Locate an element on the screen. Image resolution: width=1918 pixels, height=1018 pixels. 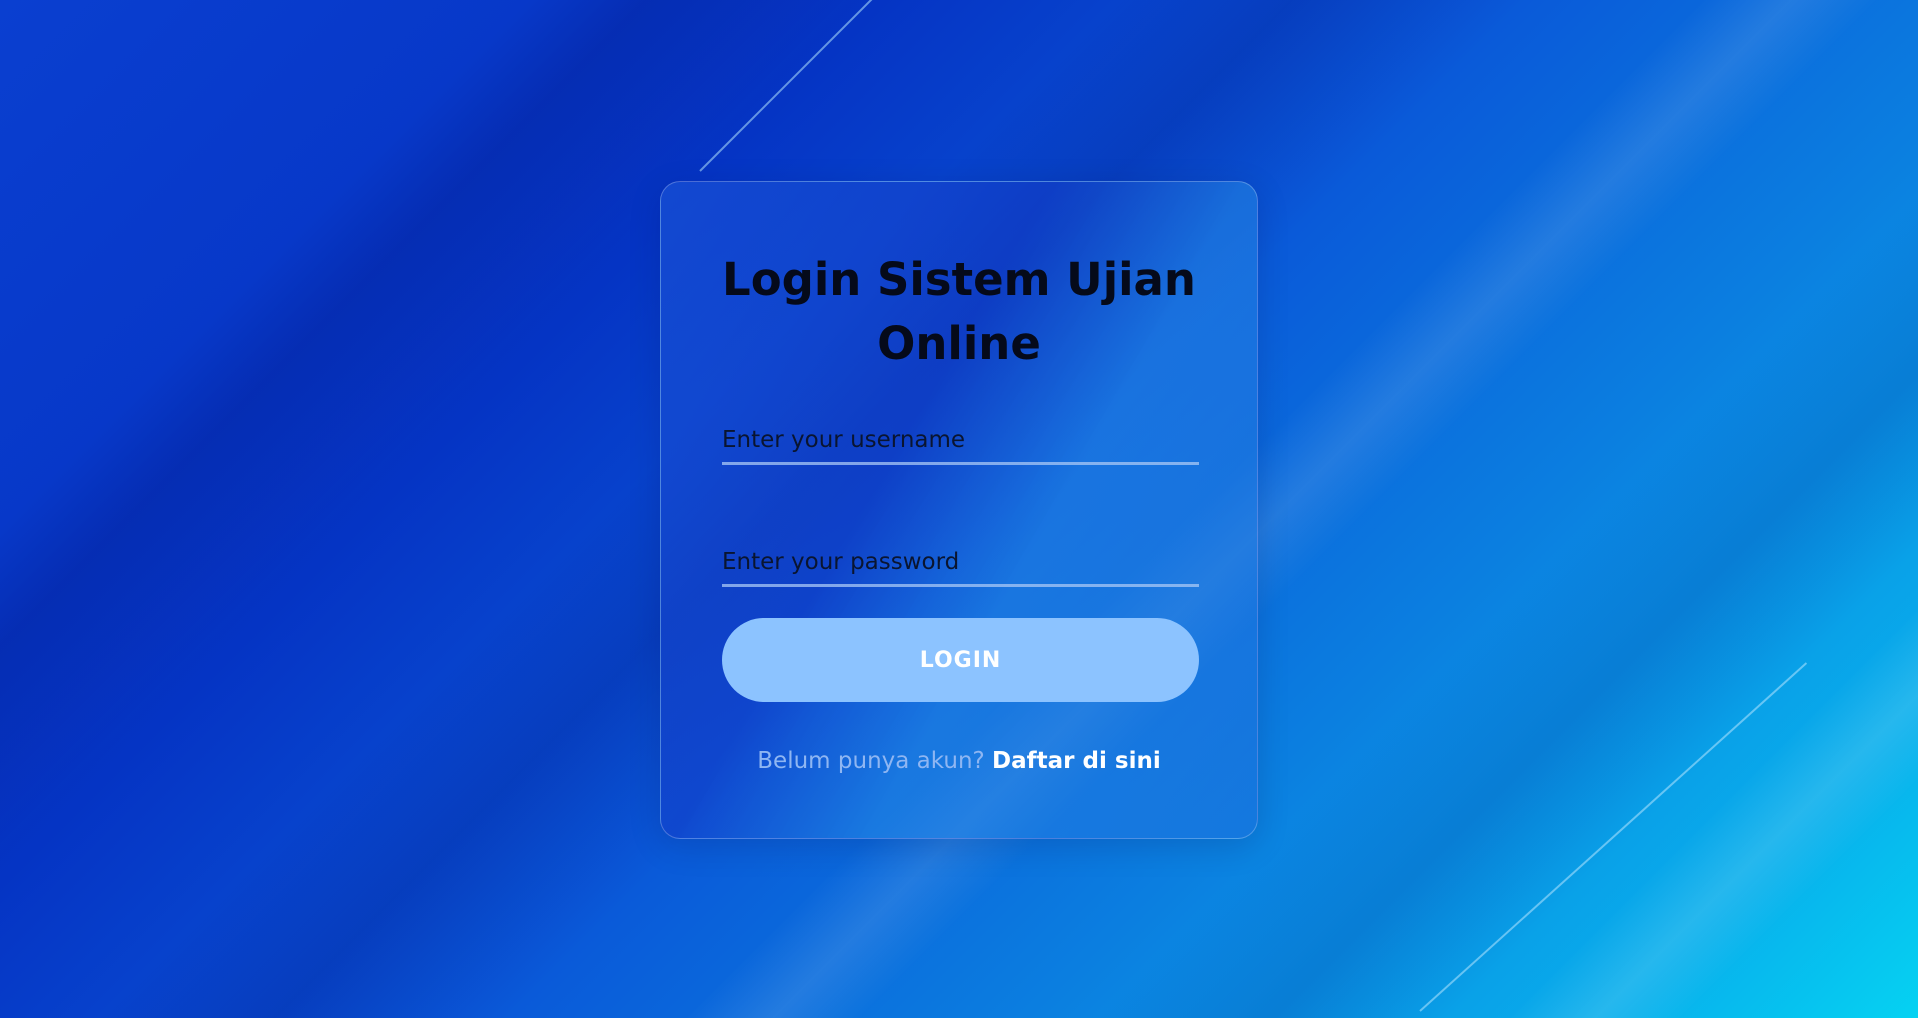
password-input is located at coordinates (960, 562).